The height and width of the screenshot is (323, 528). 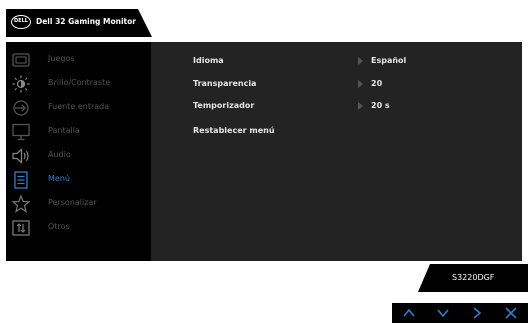 I want to click on menu-item-personalizar: Personalizar, so click(x=78, y=204).